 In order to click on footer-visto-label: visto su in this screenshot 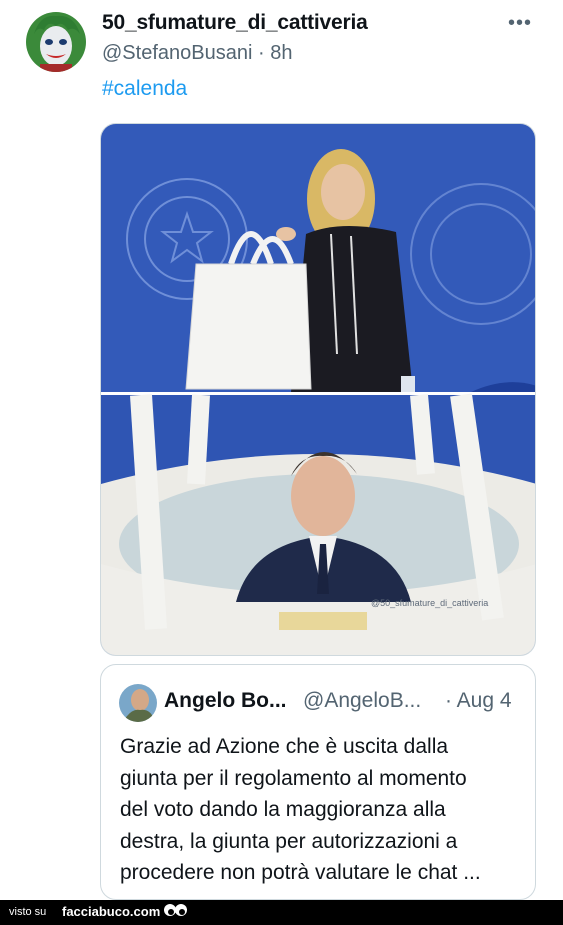, I will do `click(28, 912)`.